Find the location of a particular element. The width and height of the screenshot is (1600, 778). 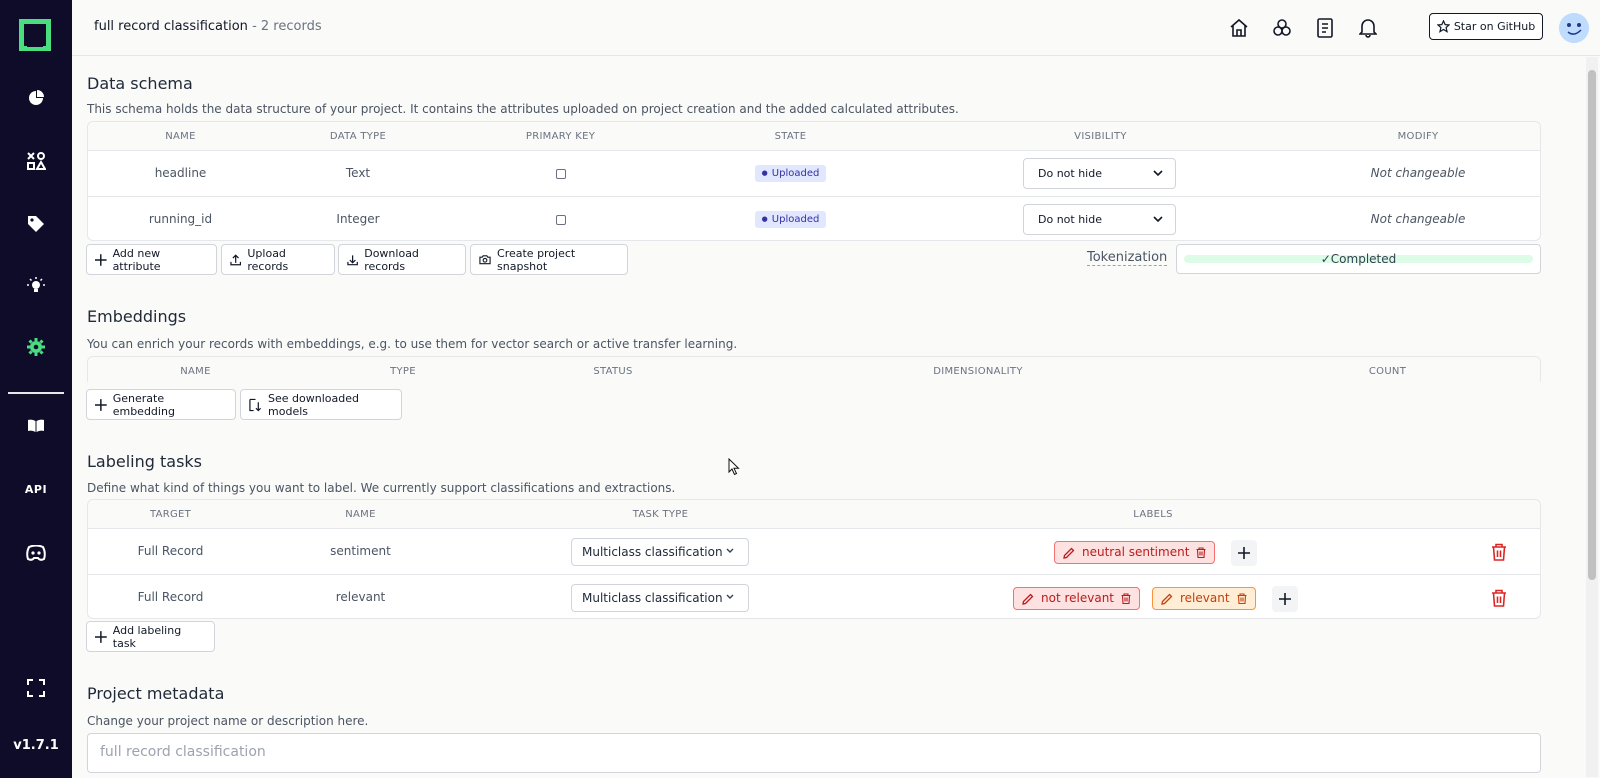

attr-type: Integer is located at coordinates (358, 219).